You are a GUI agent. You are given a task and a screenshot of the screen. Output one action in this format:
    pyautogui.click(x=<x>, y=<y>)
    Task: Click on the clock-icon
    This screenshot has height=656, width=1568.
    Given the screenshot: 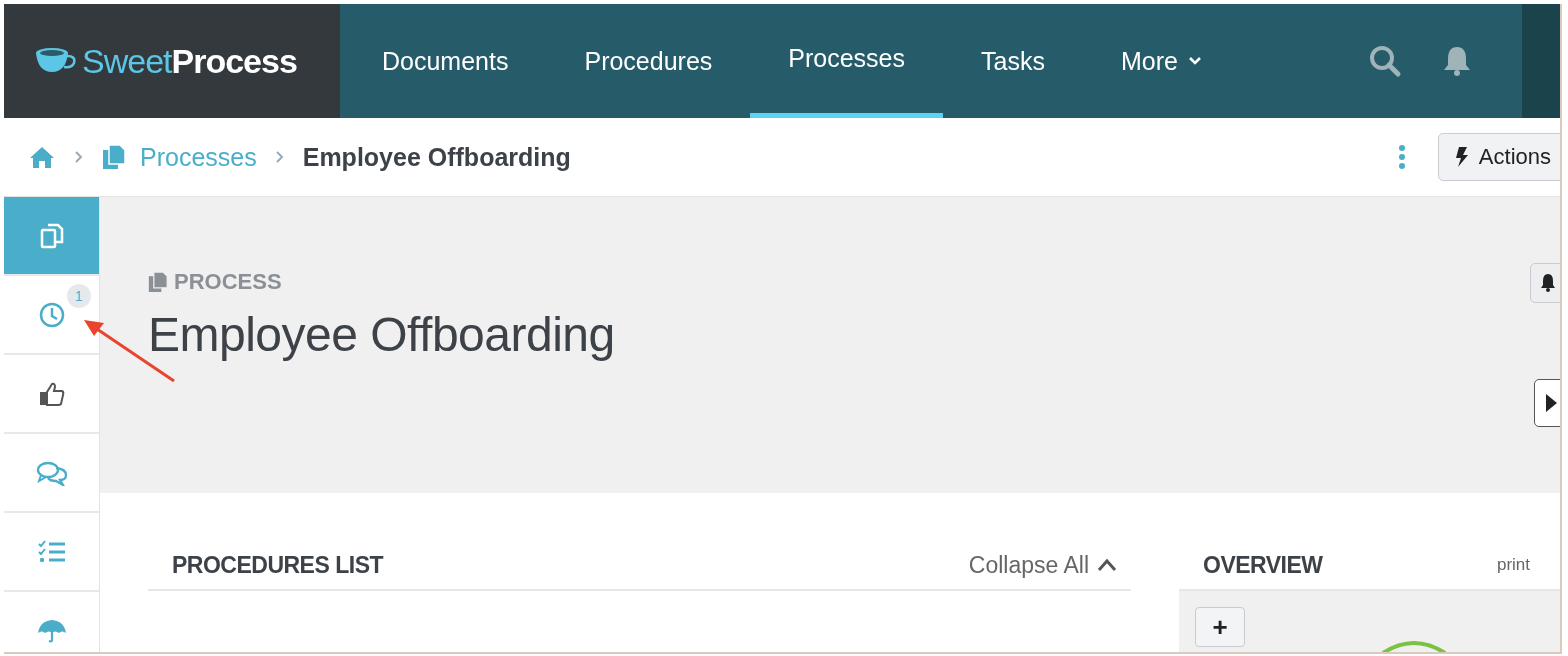 What is the action you would take?
    pyautogui.click(x=51, y=314)
    